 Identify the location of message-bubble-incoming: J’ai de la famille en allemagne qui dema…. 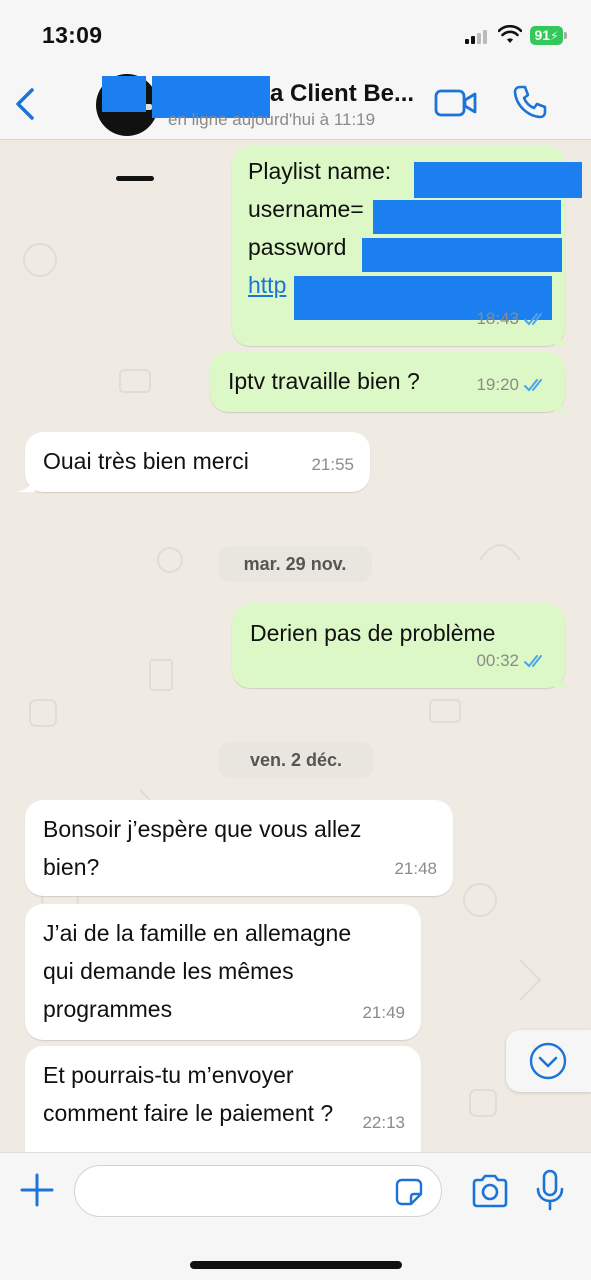
(223, 972).